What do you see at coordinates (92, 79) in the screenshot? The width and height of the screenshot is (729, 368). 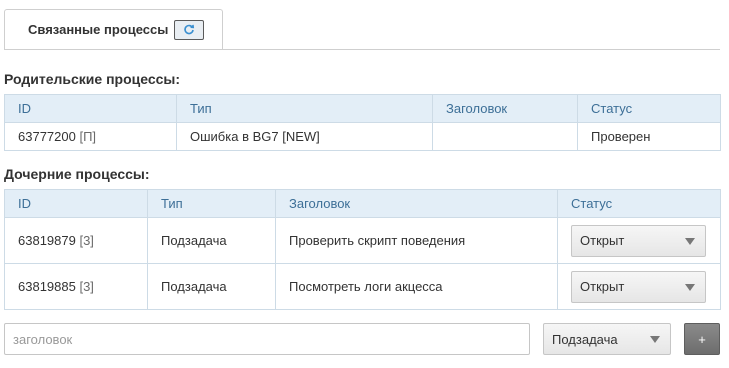 I see `parent-processes-title: Родительские процессы:` at bounding box center [92, 79].